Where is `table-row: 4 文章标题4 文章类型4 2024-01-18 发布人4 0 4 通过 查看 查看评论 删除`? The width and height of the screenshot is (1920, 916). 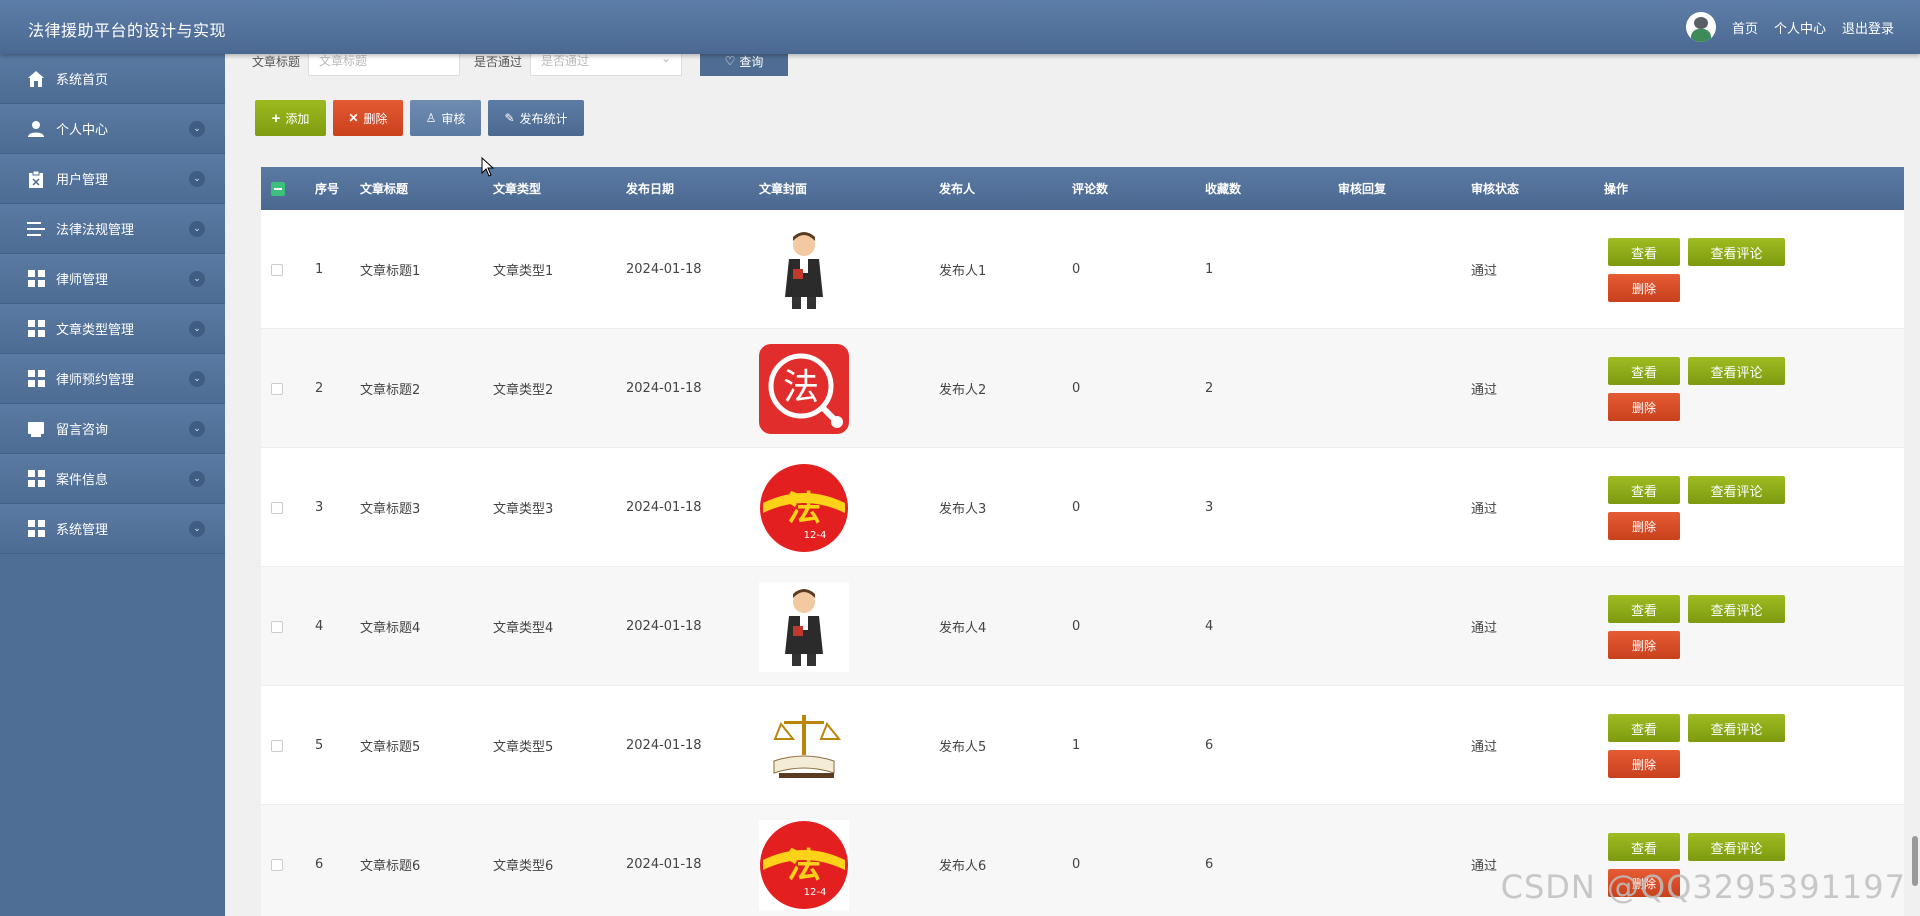 table-row: 4 文章标题4 文章类型4 2024-01-18 发布人4 0 4 通过 查看 查看评论 删除 is located at coordinates (1082, 626).